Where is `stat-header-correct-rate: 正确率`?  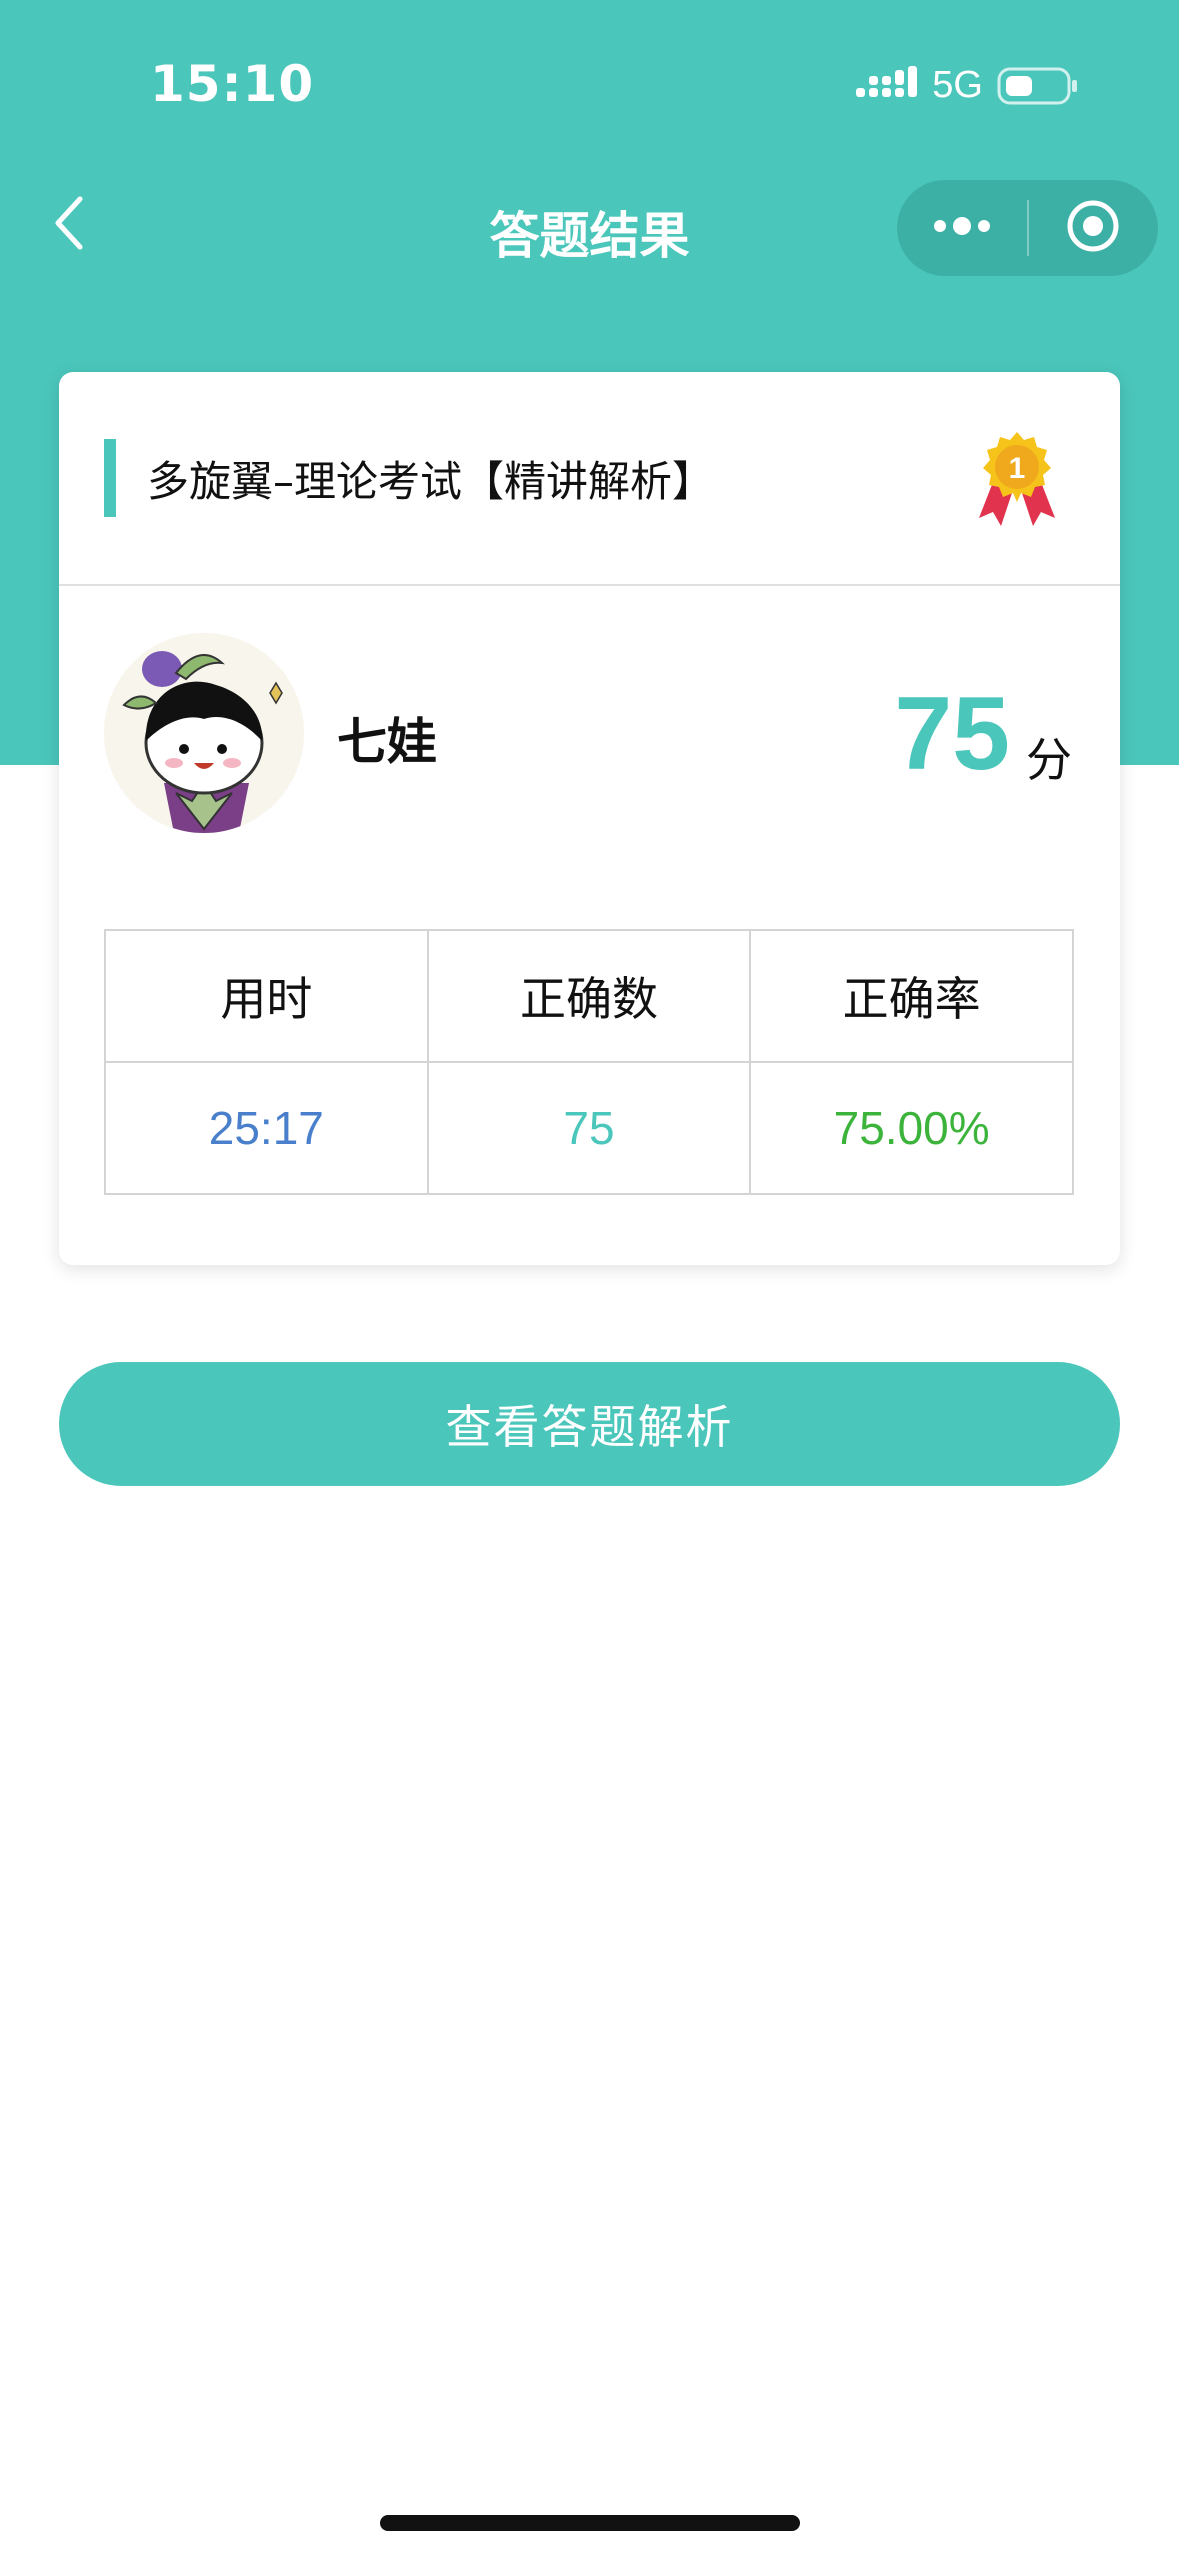 stat-header-correct-rate: 正确率 is located at coordinates (911, 996).